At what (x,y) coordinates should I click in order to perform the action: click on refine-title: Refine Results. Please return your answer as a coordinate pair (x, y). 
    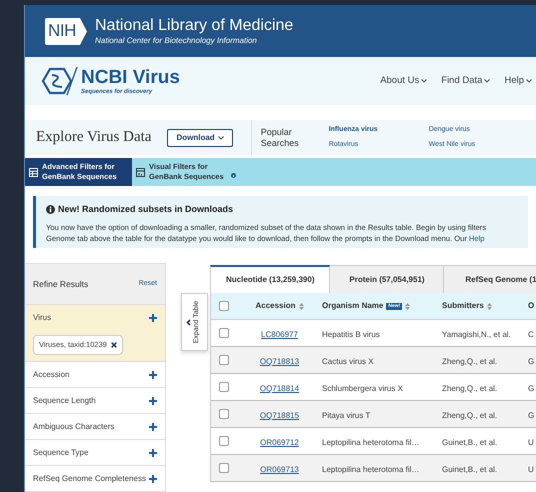
    Looking at the image, I should click on (60, 284).